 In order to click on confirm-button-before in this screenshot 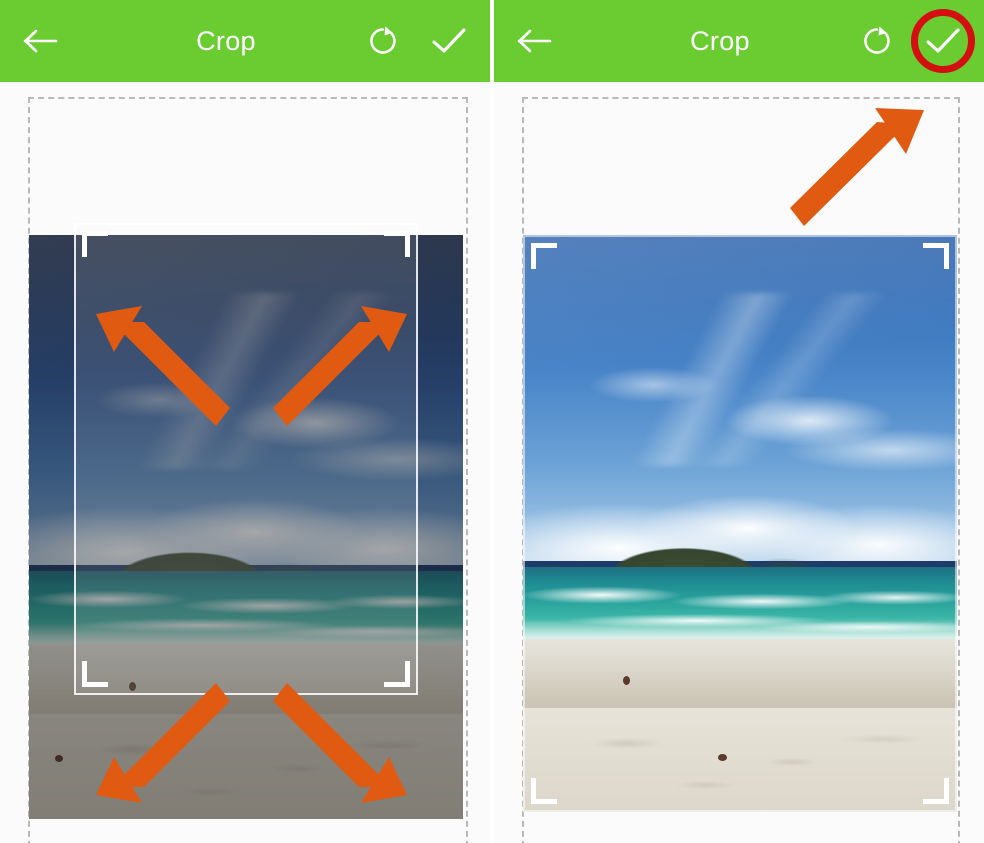, I will do `click(449, 41)`.